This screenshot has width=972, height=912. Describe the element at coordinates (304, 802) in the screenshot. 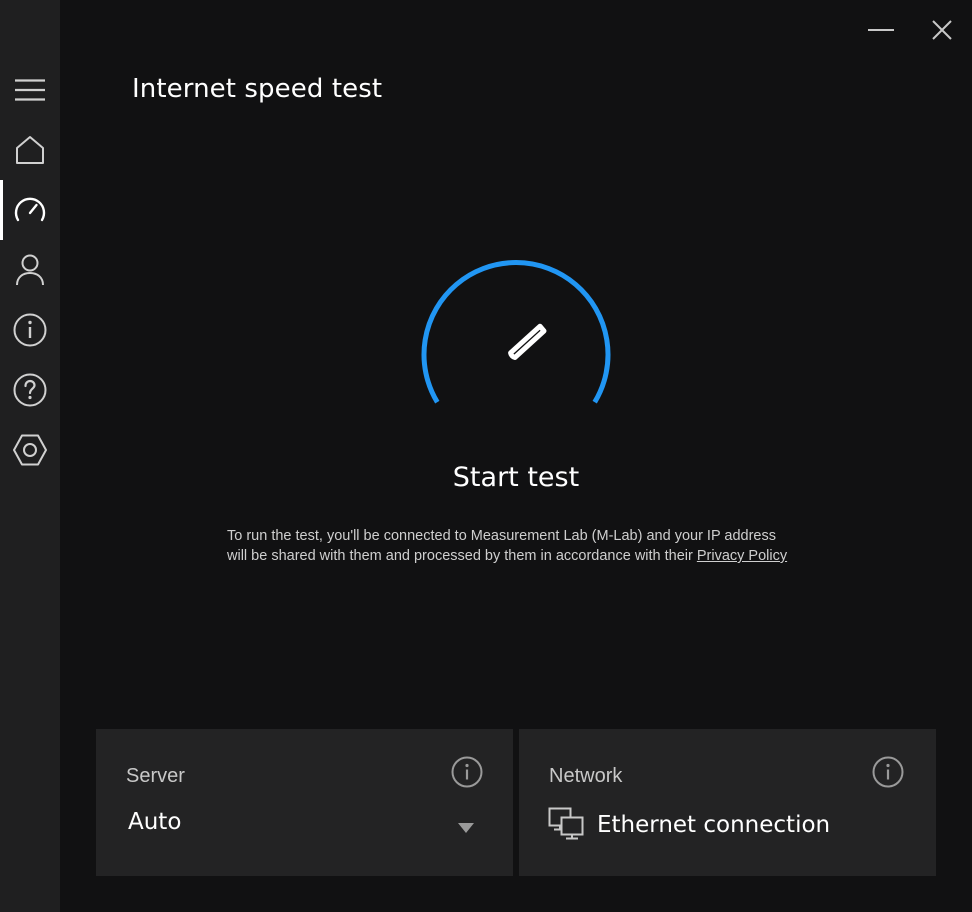

I see `server-card: Server Auto` at that location.